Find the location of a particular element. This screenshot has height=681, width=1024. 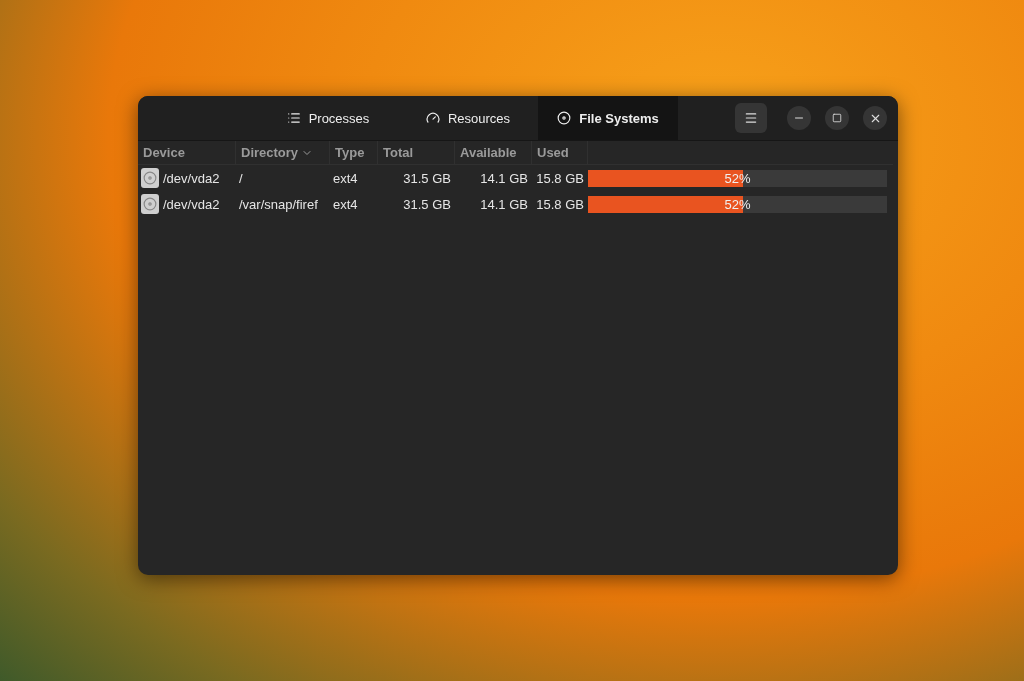

close-button is located at coordinates (875, 118).